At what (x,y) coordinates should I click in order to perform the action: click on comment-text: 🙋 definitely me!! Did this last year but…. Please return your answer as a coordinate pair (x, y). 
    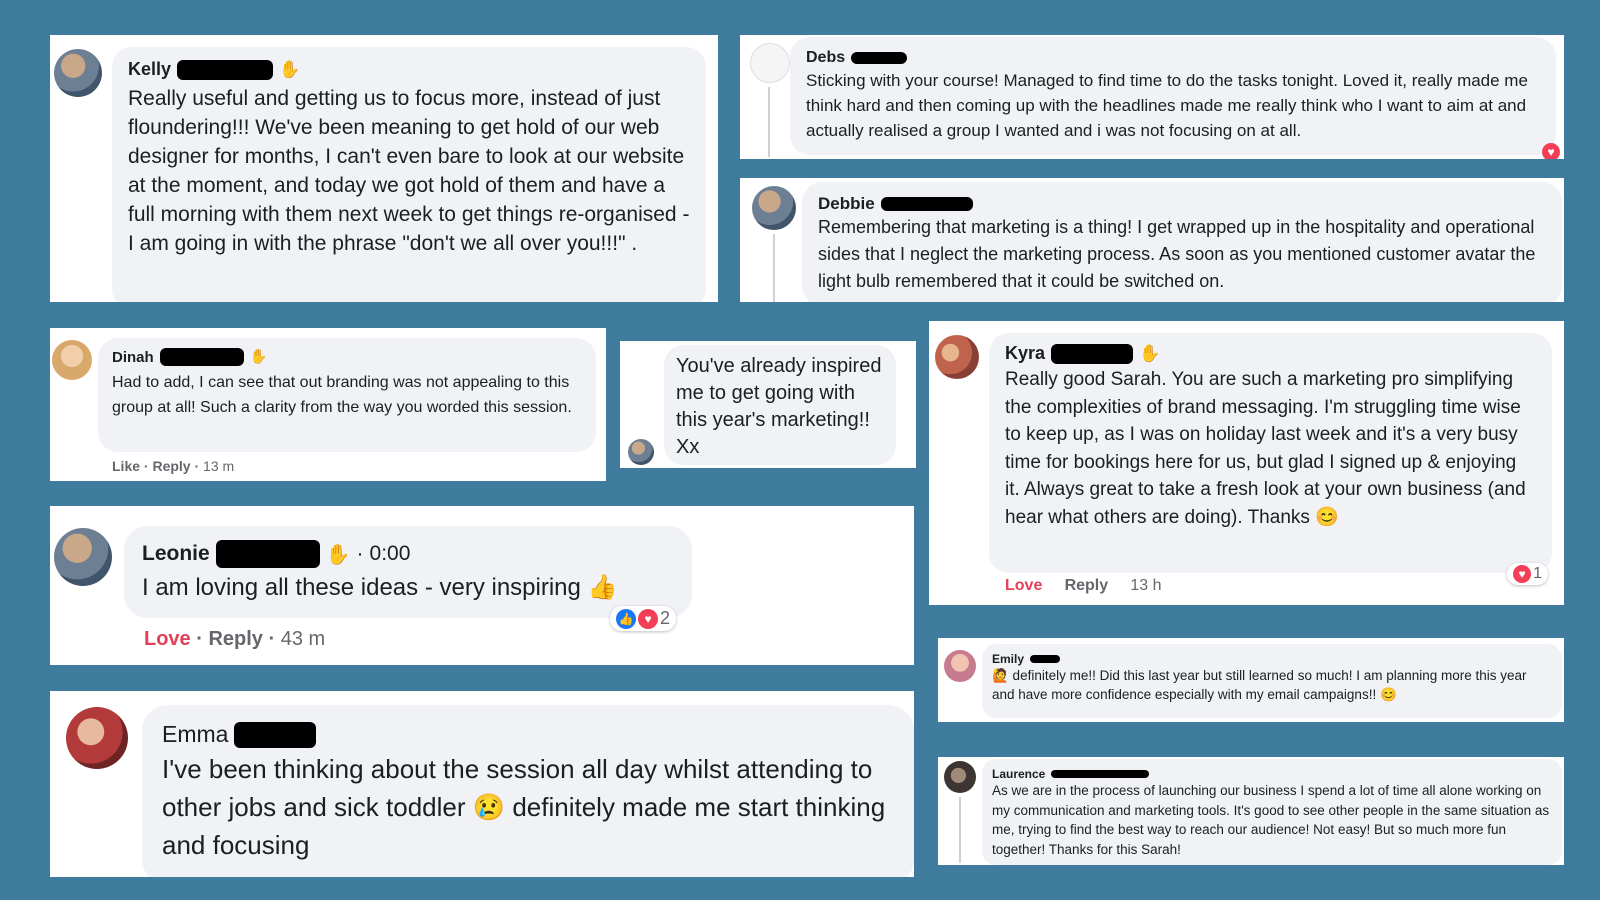
    Looking at the image, I should click on (1259, 685).